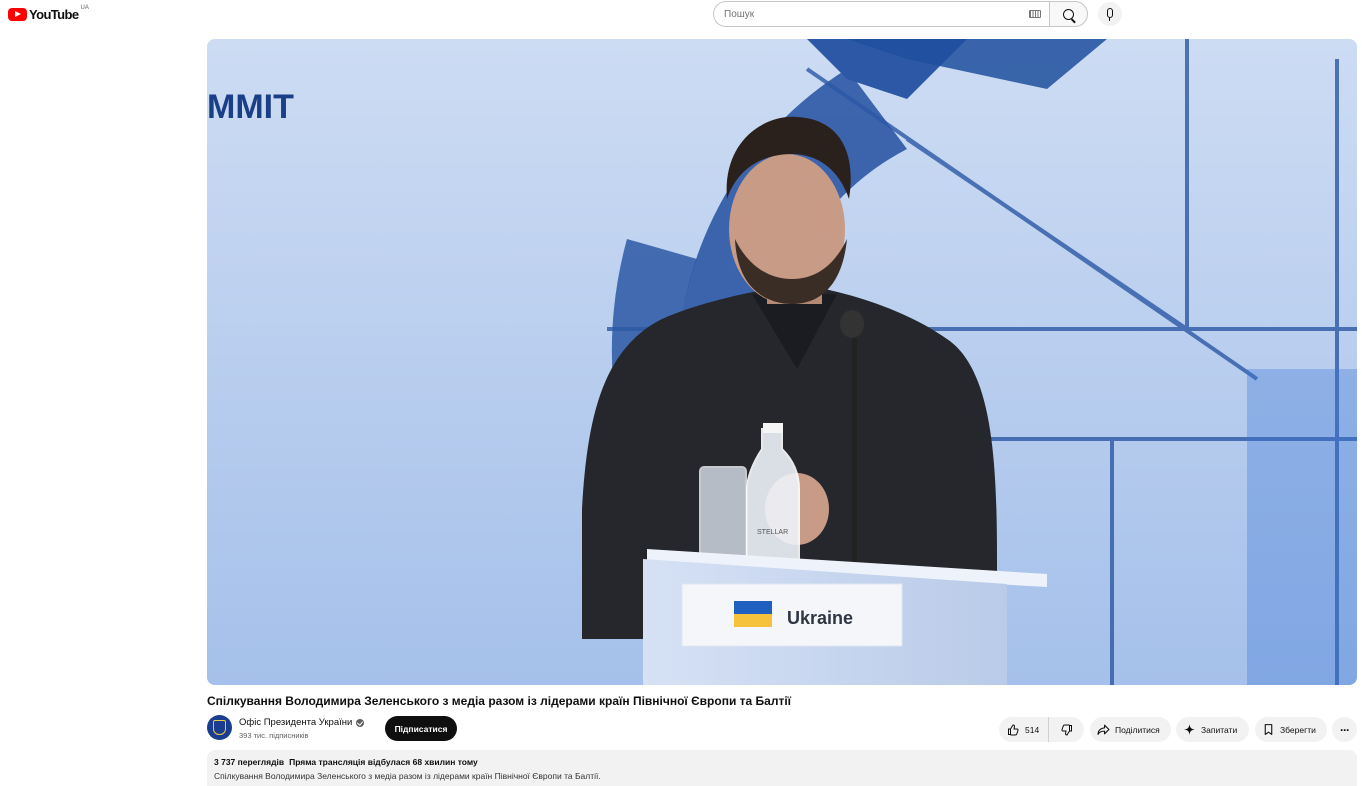 This screenshot has width=1362, height=786. Describe the element at coordinates (739, 14) in the screenshot. I see `search-placeholder: Пошук` at that location.